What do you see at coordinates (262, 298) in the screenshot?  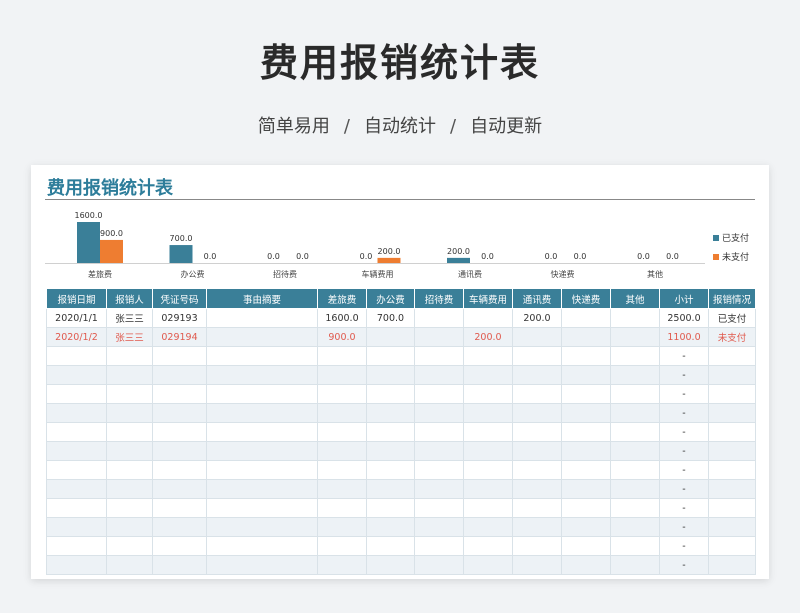 I see `header-summary: 事由摘要` at bounding box center [262, 298].